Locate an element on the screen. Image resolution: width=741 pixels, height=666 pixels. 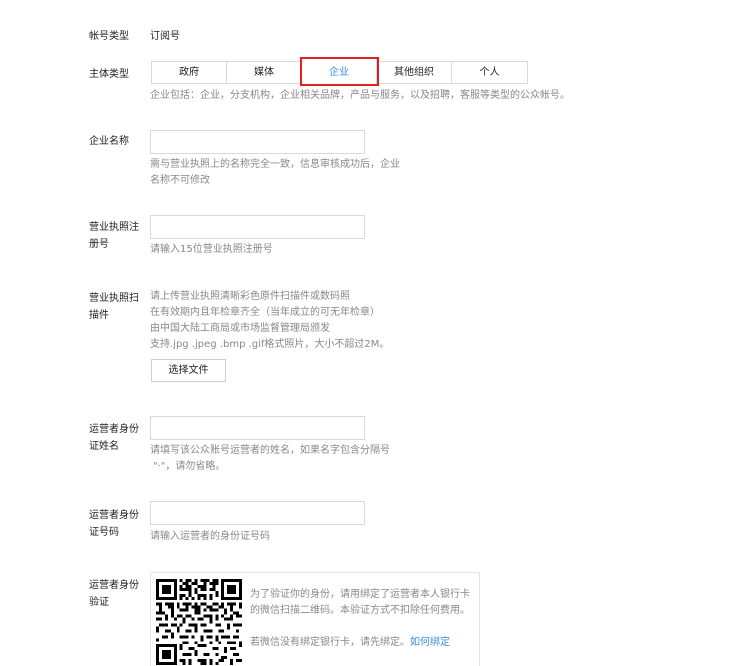
license-scan-label-line1: 营业执照扫 is located at coordinates (114, 298).